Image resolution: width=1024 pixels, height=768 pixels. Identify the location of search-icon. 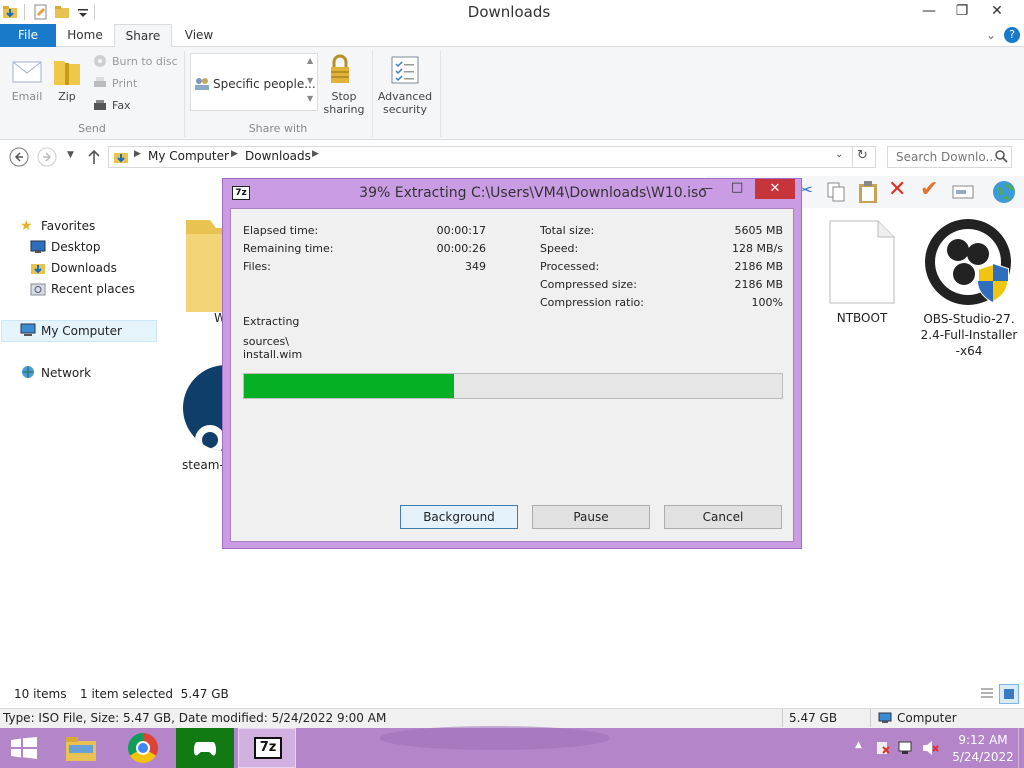
(1001, 156).